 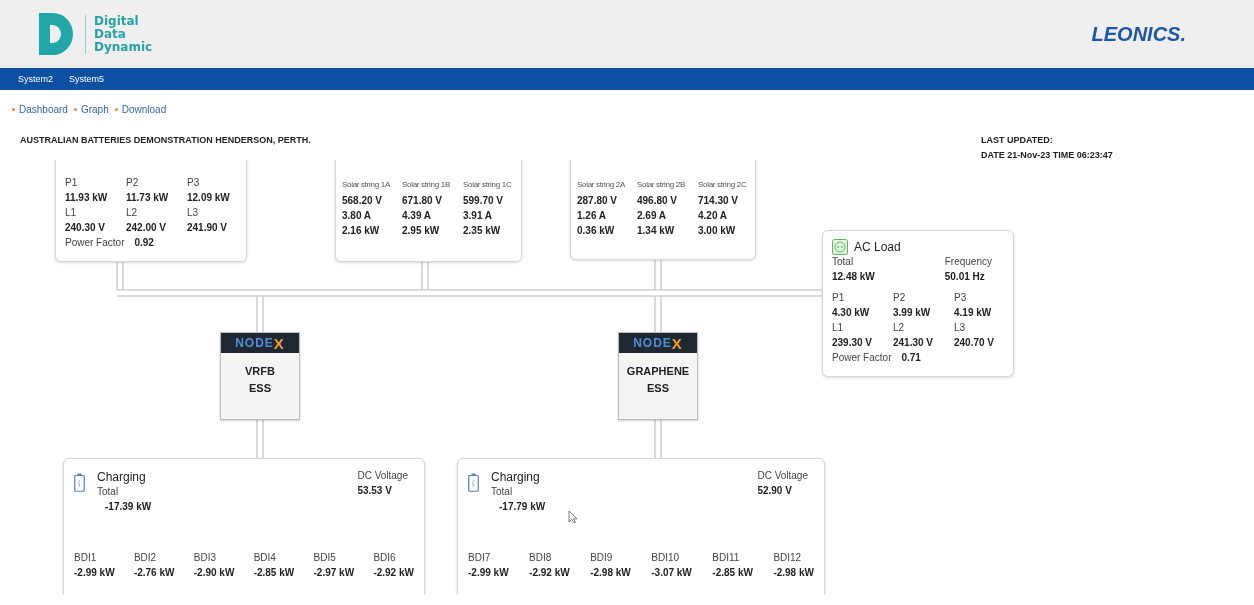 What do you see at coordinates (87, 198) in the screenshot?
I see `reading-value: 11.93 kW` at bounding box center [87, 198].